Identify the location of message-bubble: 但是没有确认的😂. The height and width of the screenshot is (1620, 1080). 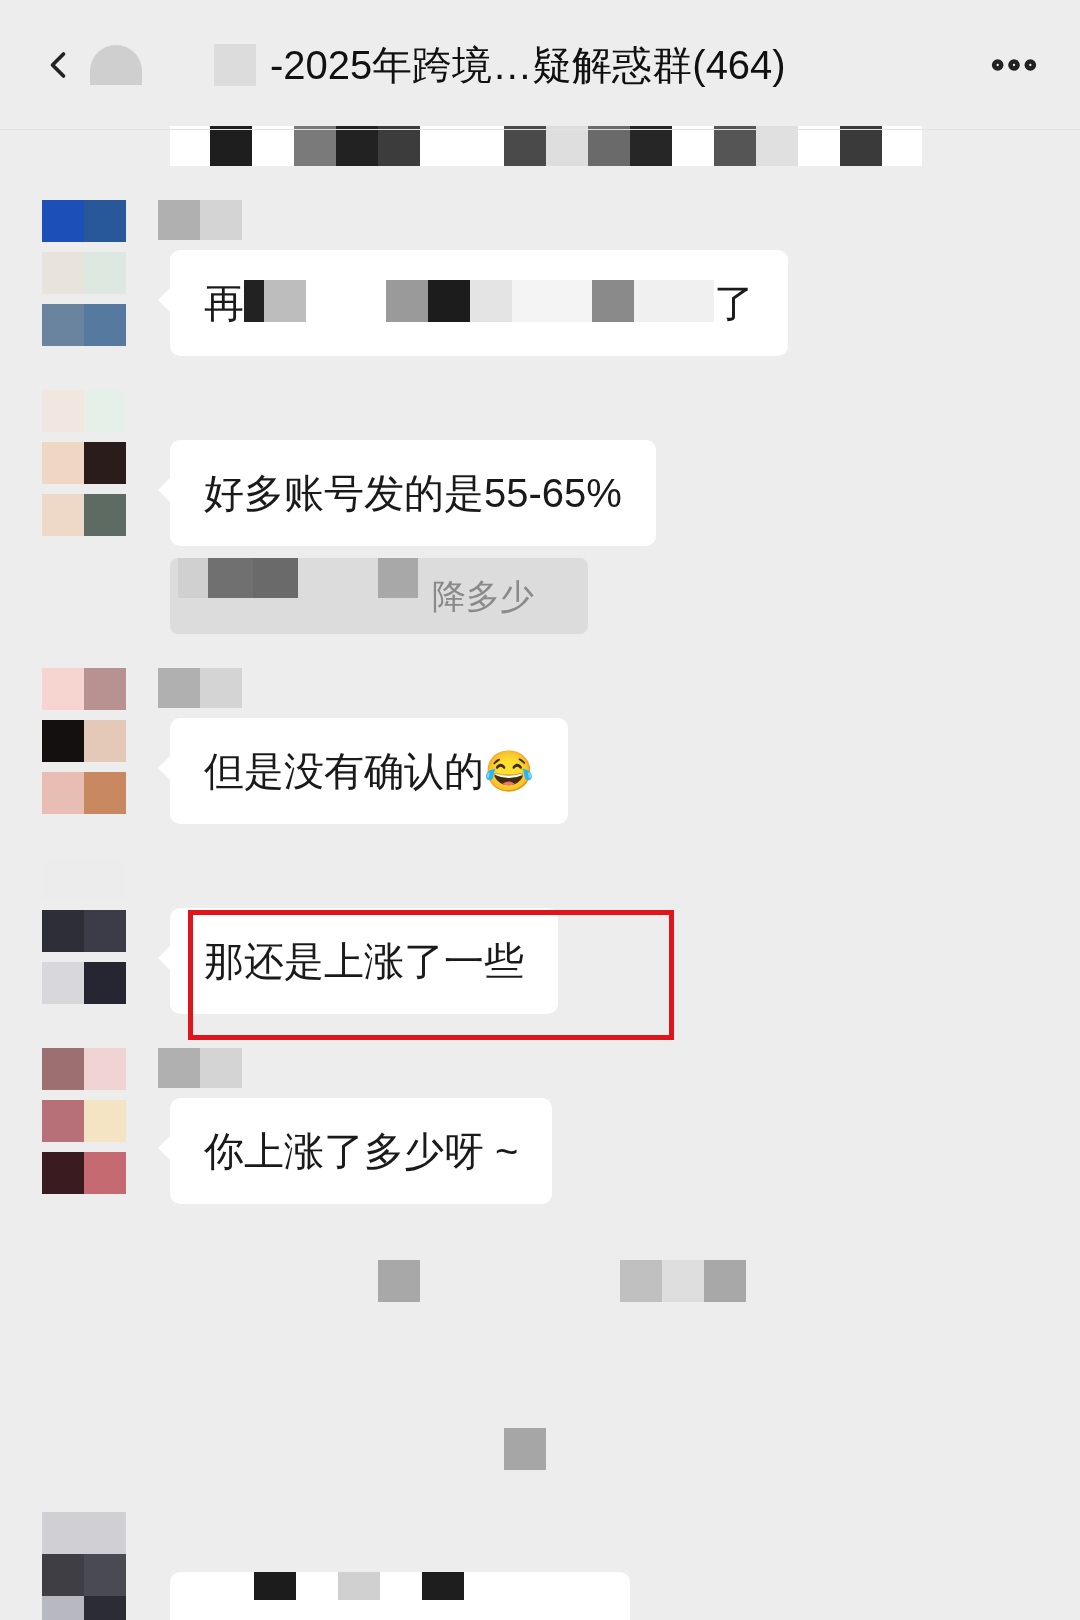
(369, 771).